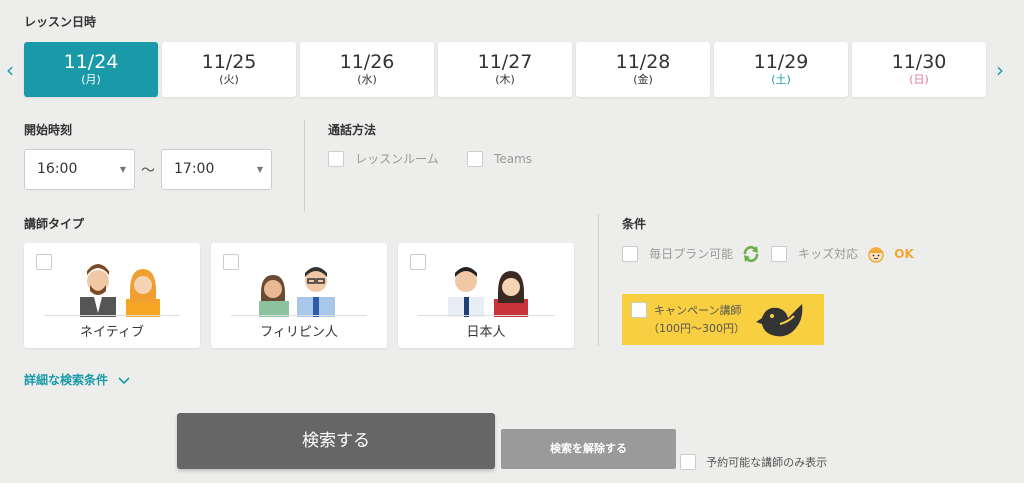 This screenshot has height=483, width=1024. I want to click on start-time-to-select: 17:00 ▼, so click(216, 169).